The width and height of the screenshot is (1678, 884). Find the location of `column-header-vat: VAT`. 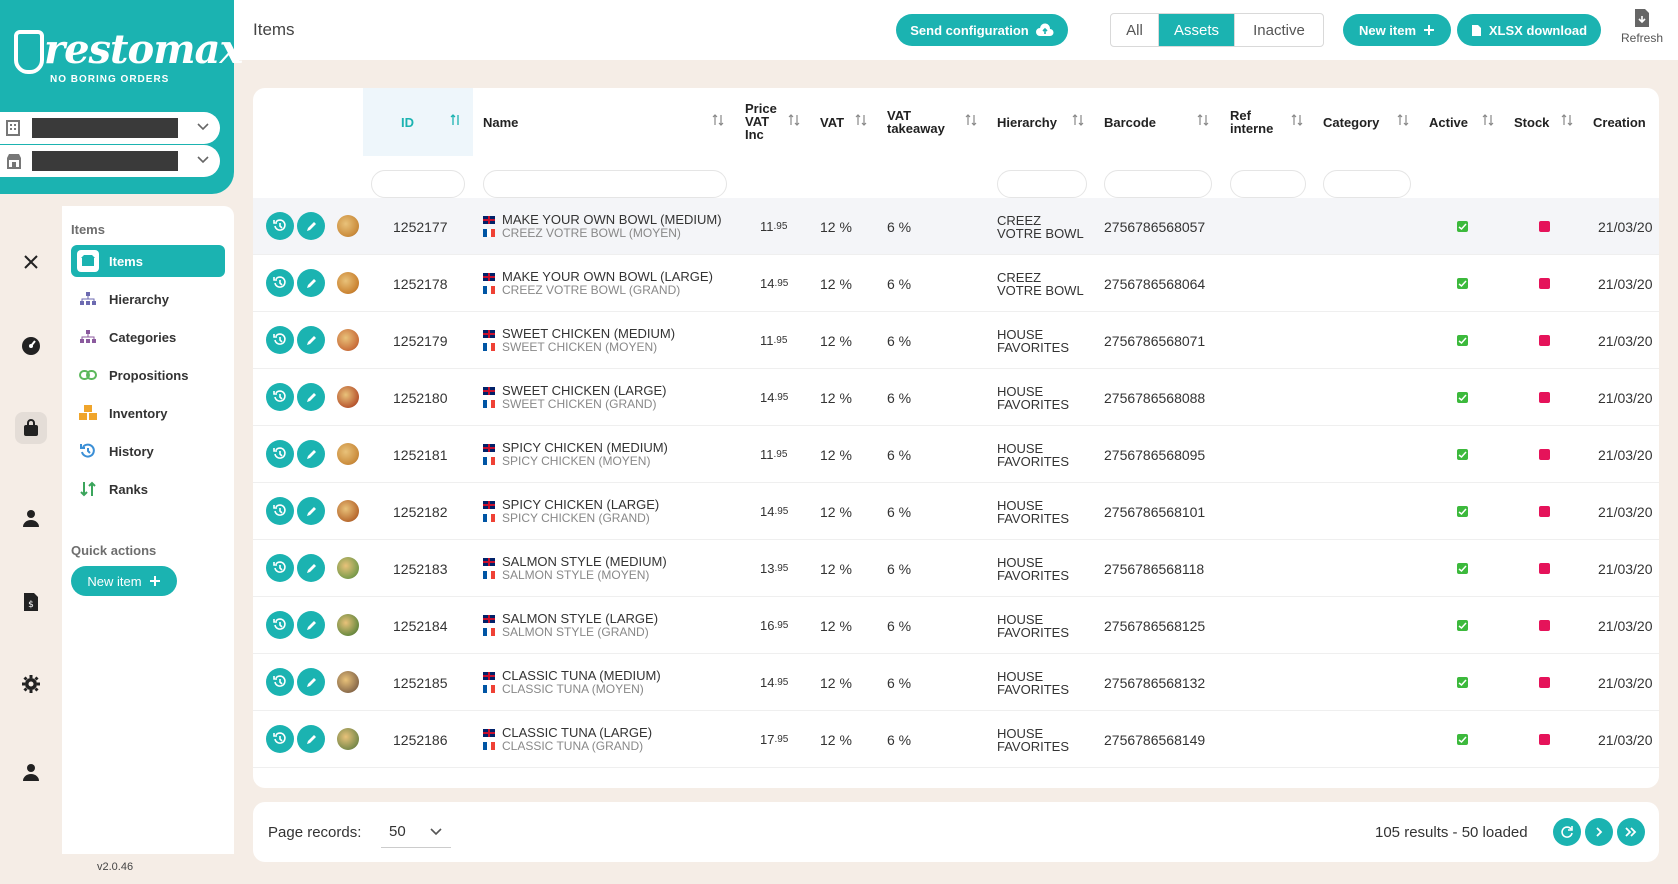

column-header-vat: VAT is located at coordinates (832, 122).